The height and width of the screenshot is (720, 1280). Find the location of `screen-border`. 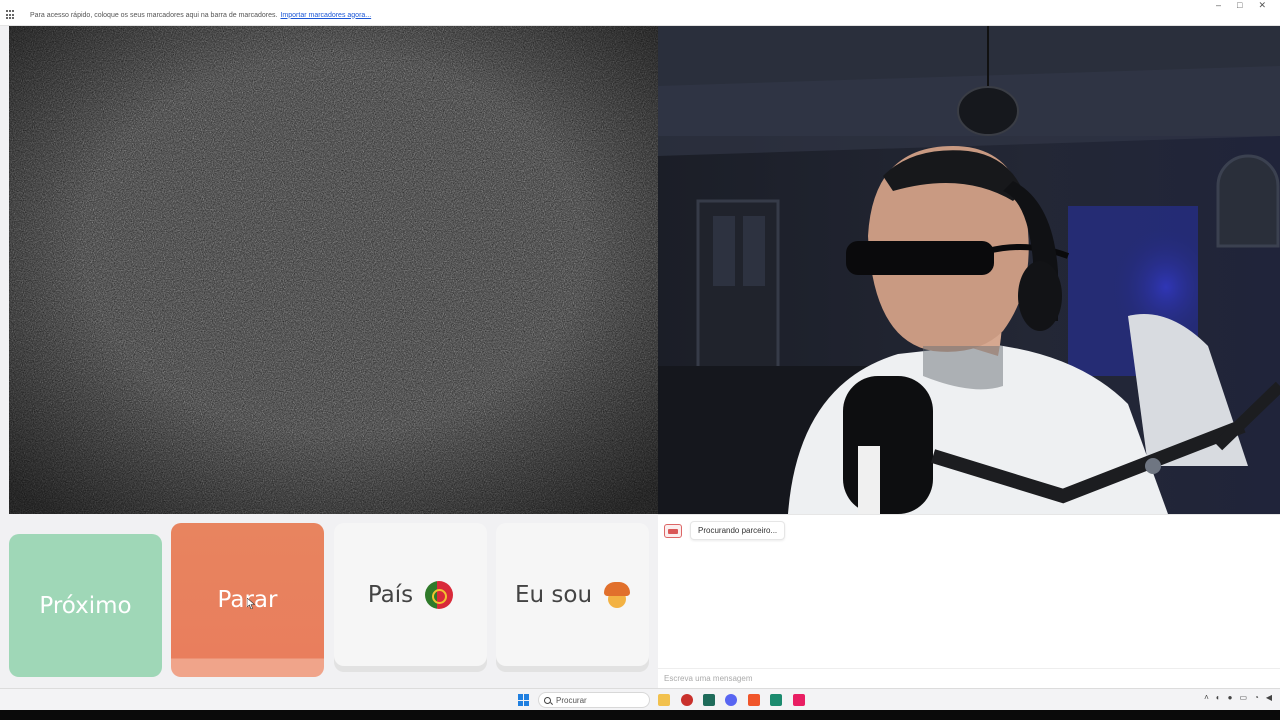

screen-border is located at coordinates (640, 715).